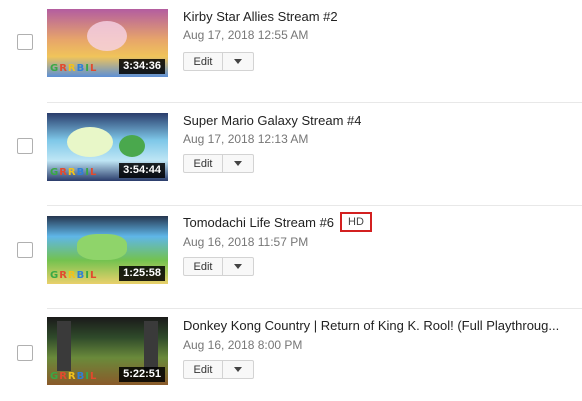 The image size is (582, 401). What do you see at coordinates (142, 66) in the screenshot?
I see `video-duration: 3:34:36` at bounding box center [142, 66].